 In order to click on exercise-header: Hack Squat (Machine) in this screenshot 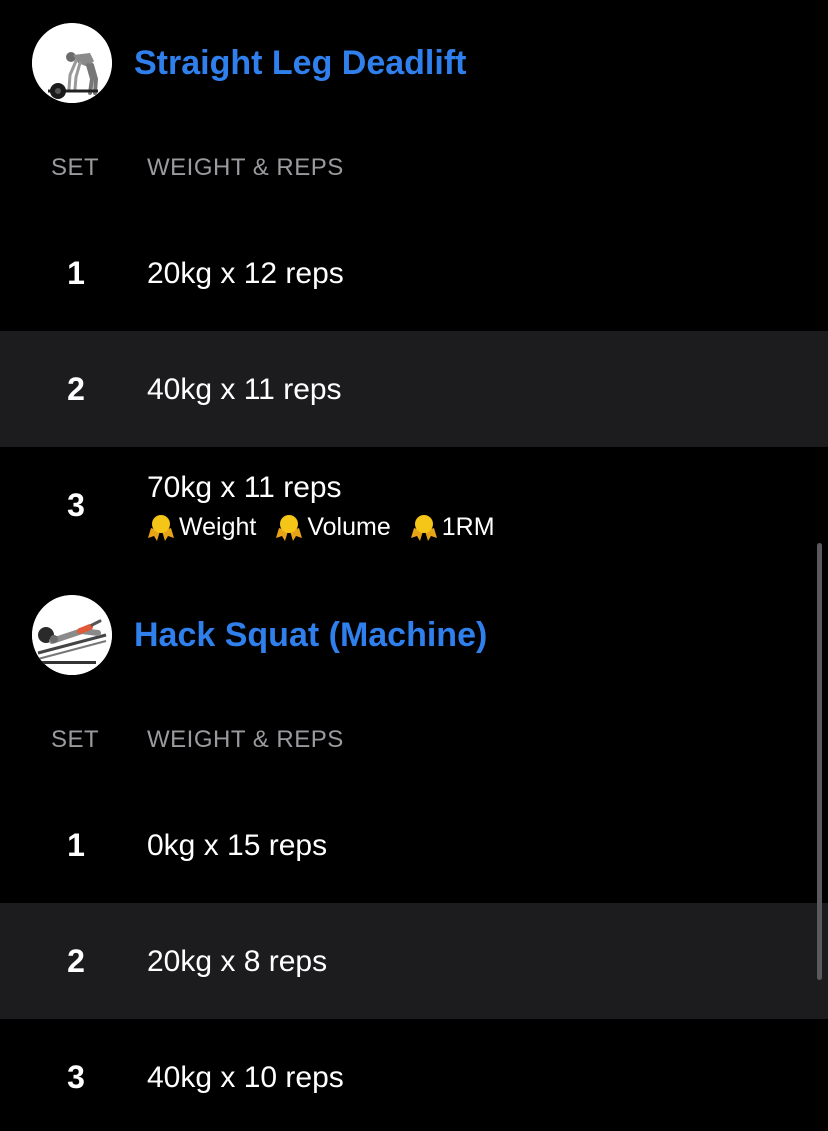, I will do `click(414, 635)`.